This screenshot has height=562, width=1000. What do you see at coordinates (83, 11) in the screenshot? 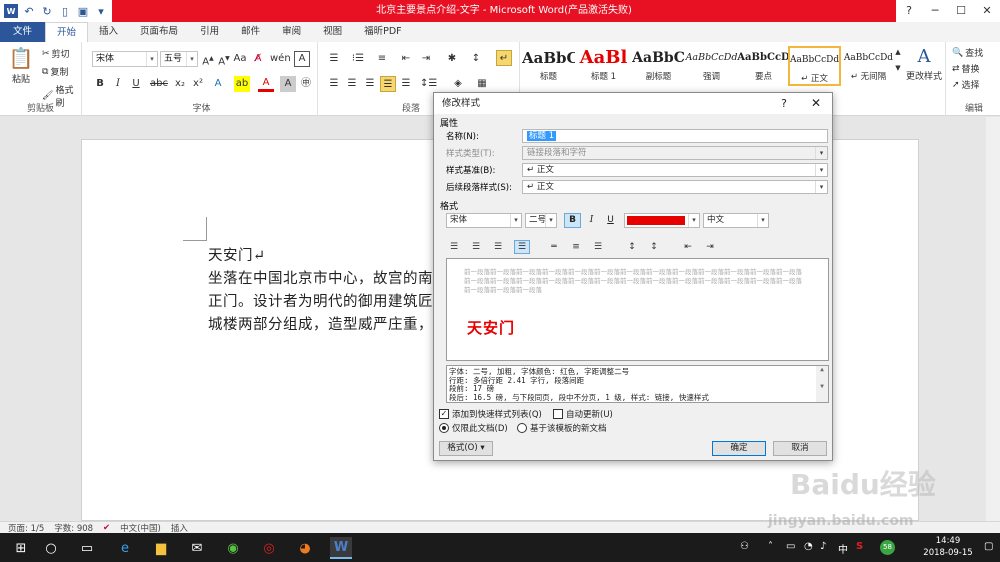
I see `save-icon: ▣` at bounding box center [83, 11].